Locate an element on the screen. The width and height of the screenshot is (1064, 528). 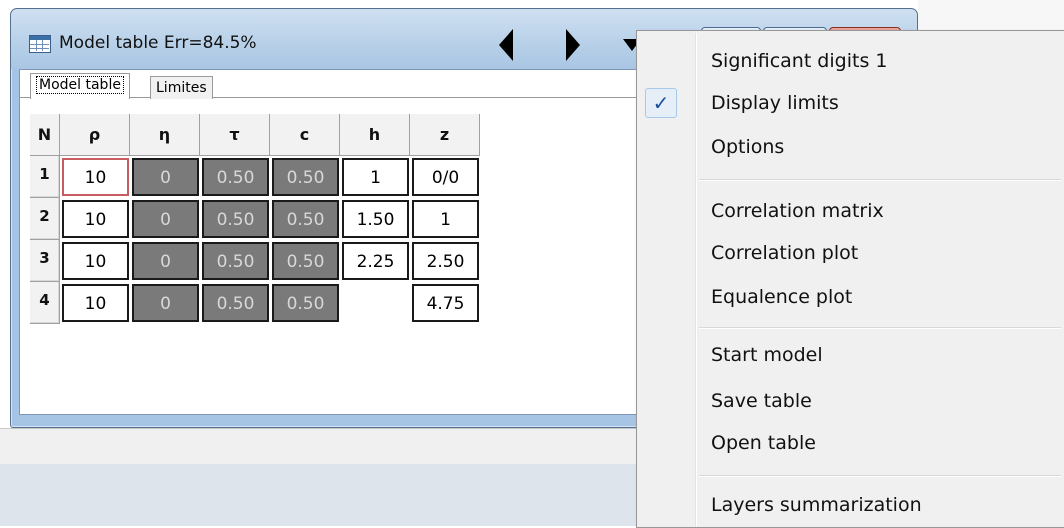
menu-item-layers-summarization: Layers summarization is located at coordinates (851, 505).